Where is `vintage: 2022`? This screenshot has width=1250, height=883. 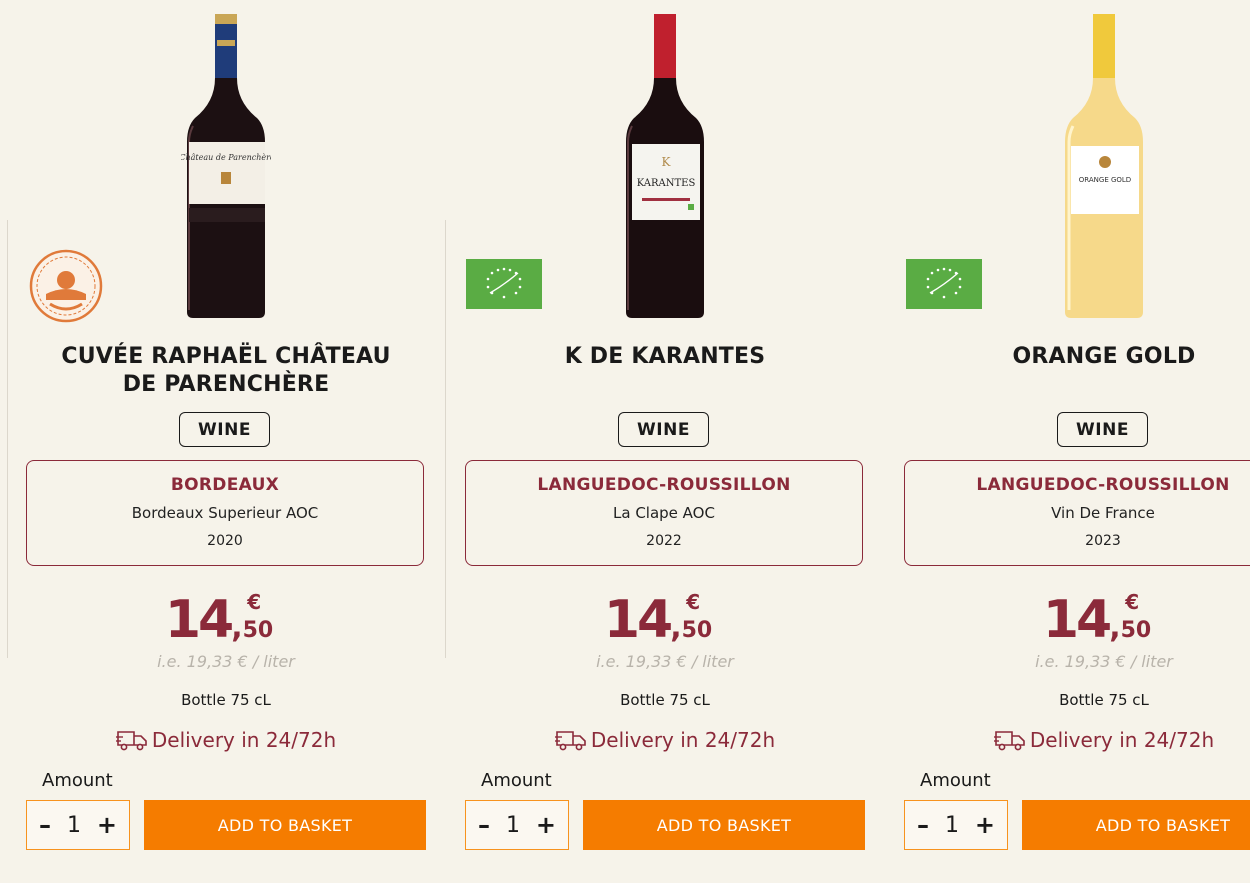 vintage: 2022 is located at coordinates (664, 541).